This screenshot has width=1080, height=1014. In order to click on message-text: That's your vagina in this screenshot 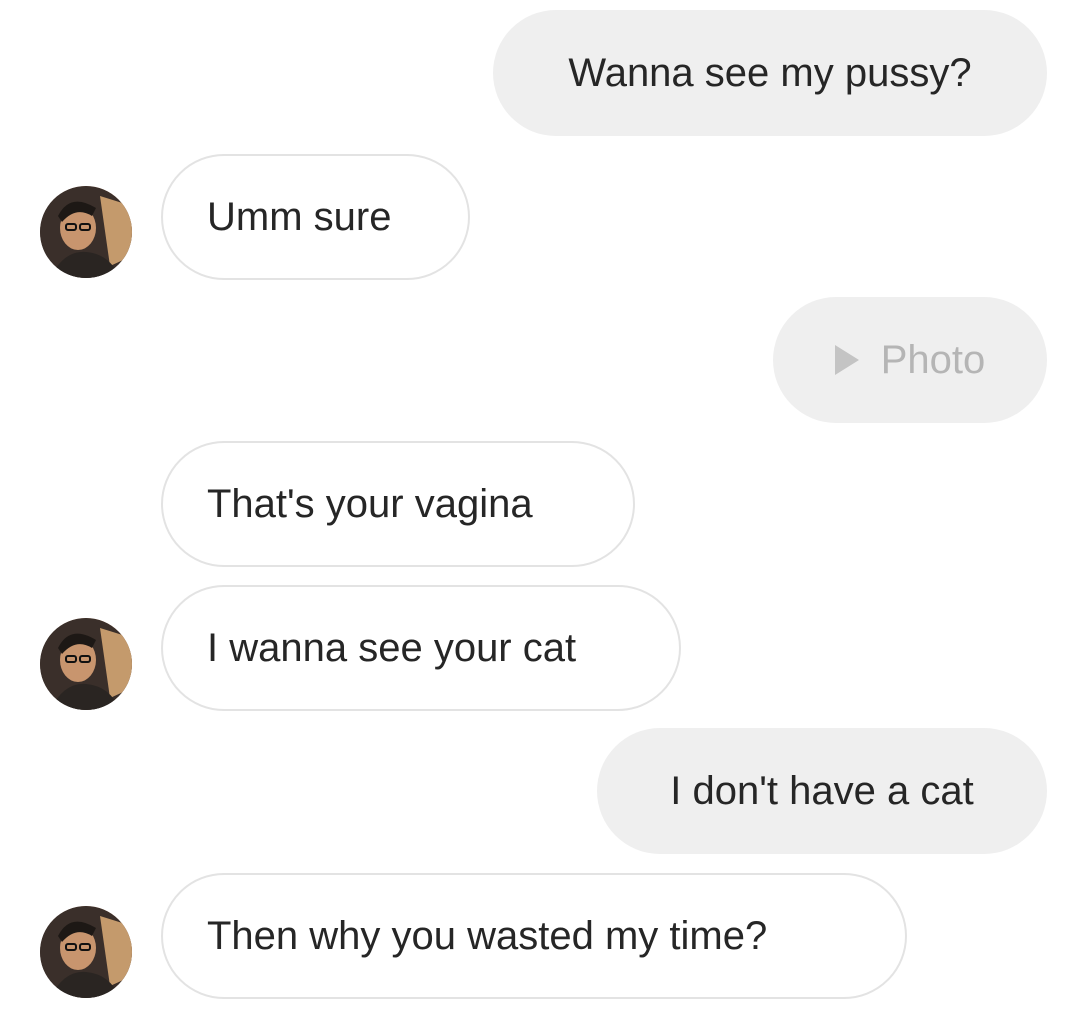, I will do `click(370, 503)`.